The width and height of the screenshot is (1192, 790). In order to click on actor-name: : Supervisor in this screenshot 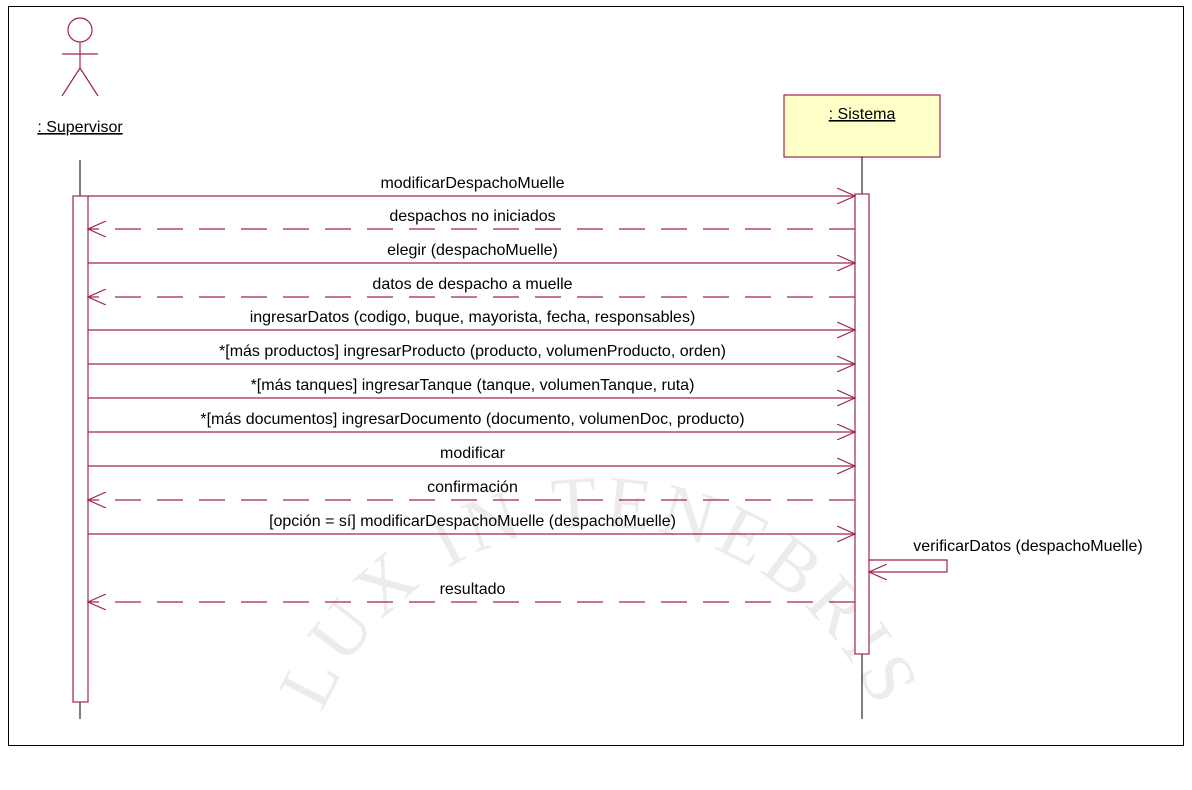, I will do `click(80, 127)`.